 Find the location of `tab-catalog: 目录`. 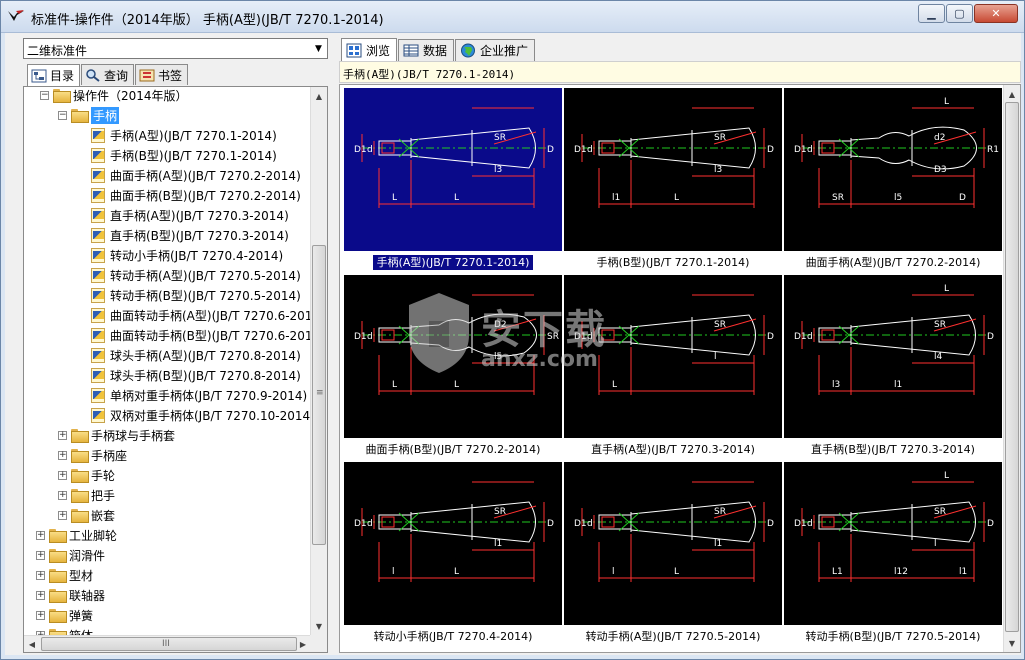

tab-catalog: 目录 is located at coordinates (54, 75).